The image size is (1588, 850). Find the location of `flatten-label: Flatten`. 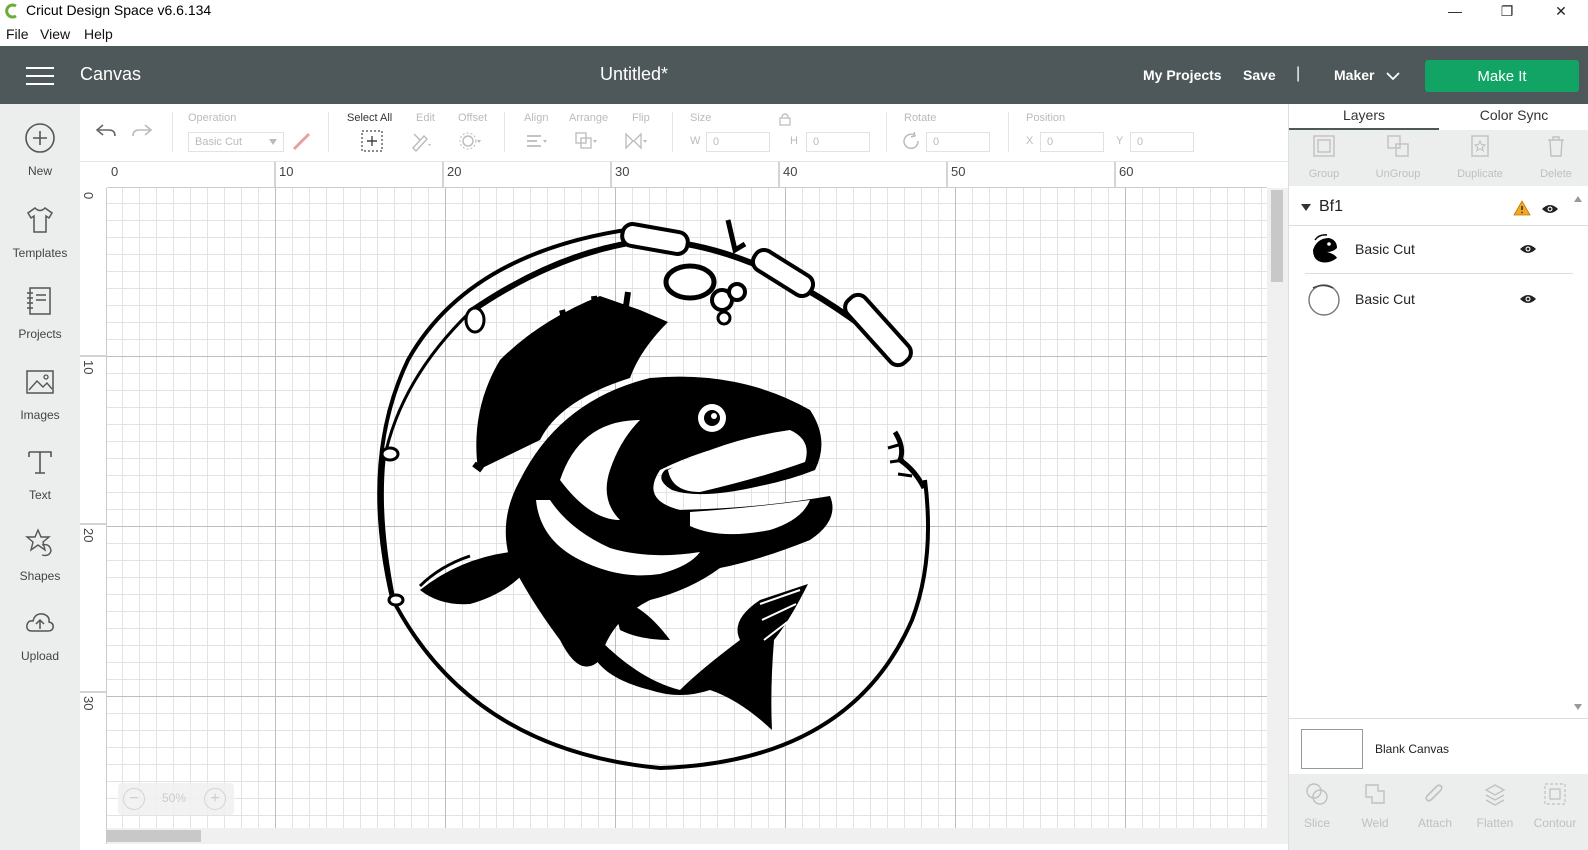

flatten-label: Flatten is located at coordinates (1495, 823).